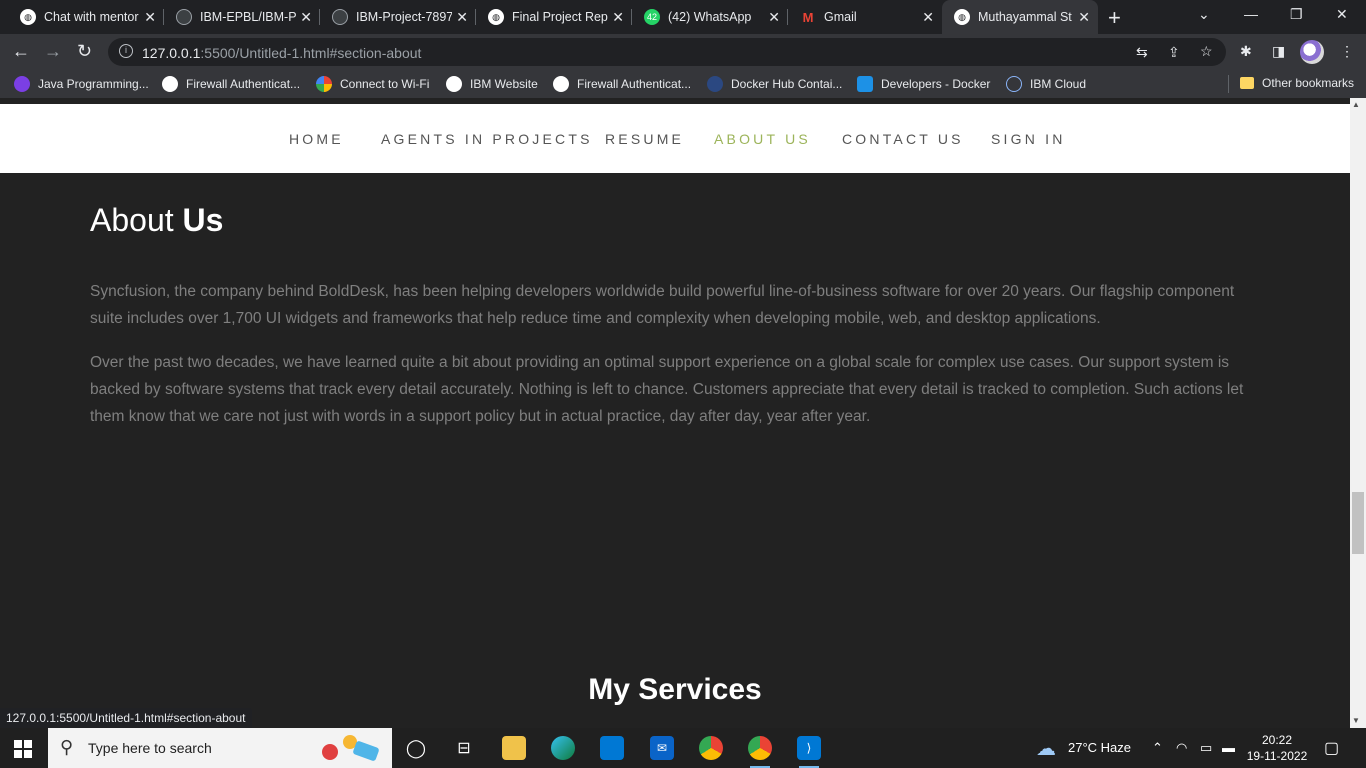 The image size is (1366, 768). I want to click on chrome-active-icon, so click(760, 752).